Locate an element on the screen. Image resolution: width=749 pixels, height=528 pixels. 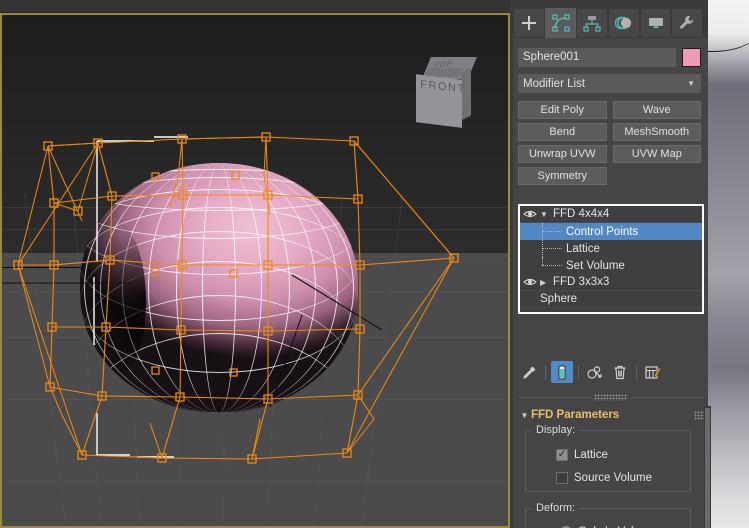
modifier-button-unwrap-uvw: Unwrap UVW is located at coordinates (562, 154).